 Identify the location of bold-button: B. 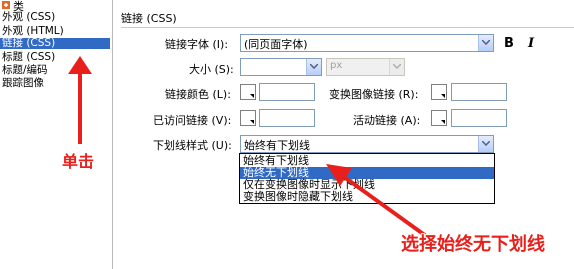
(509, 43).